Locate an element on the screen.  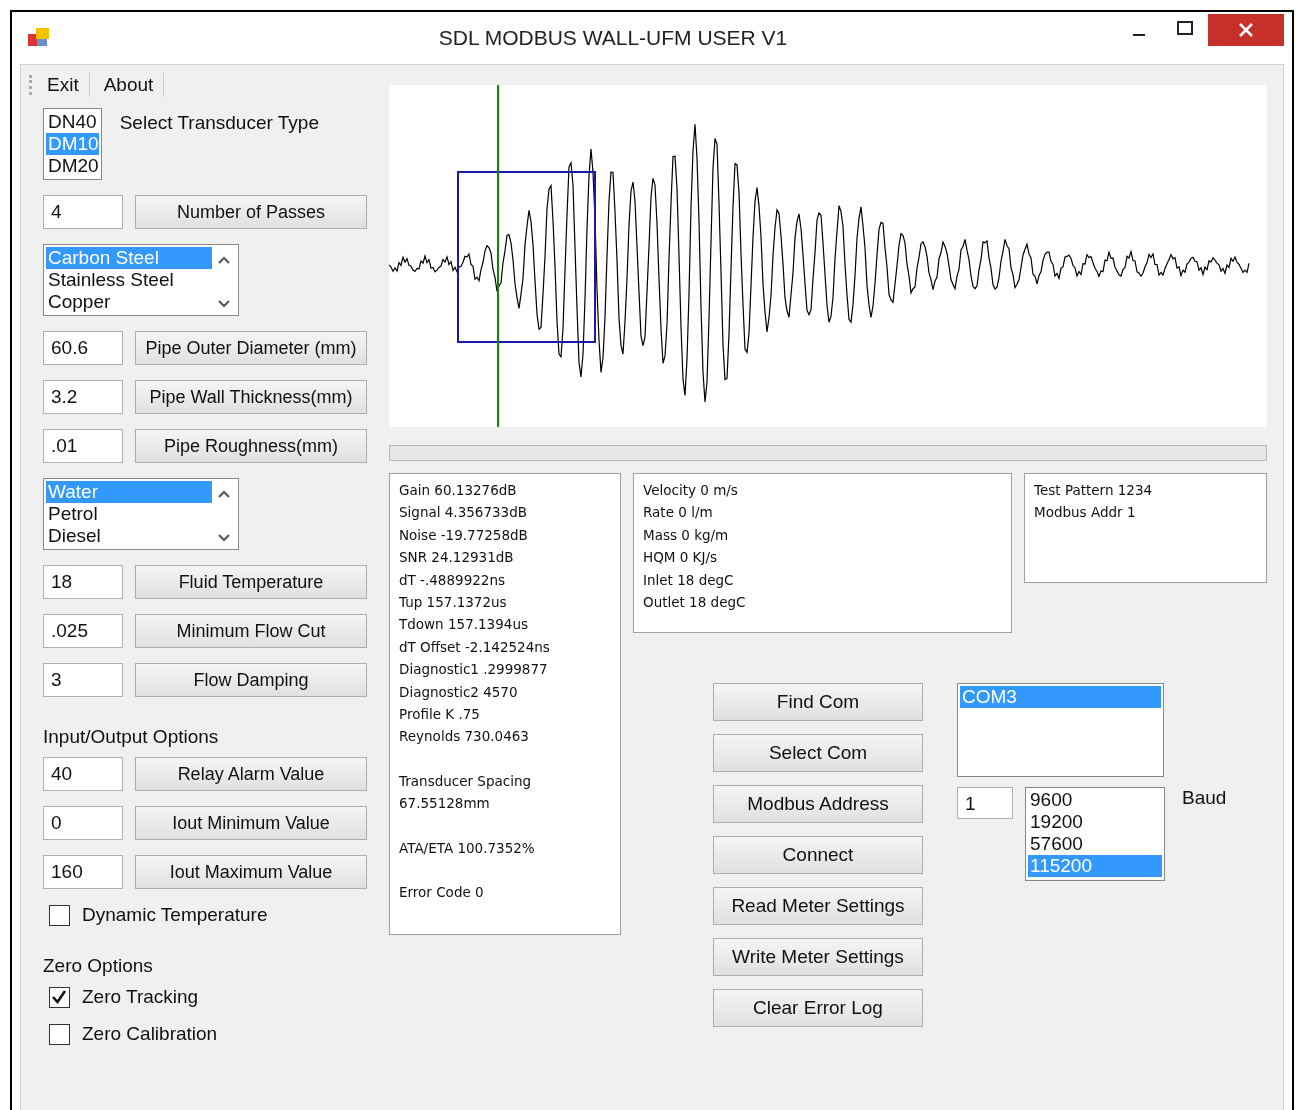
menu-item: About is located at coordinates (132, 85).